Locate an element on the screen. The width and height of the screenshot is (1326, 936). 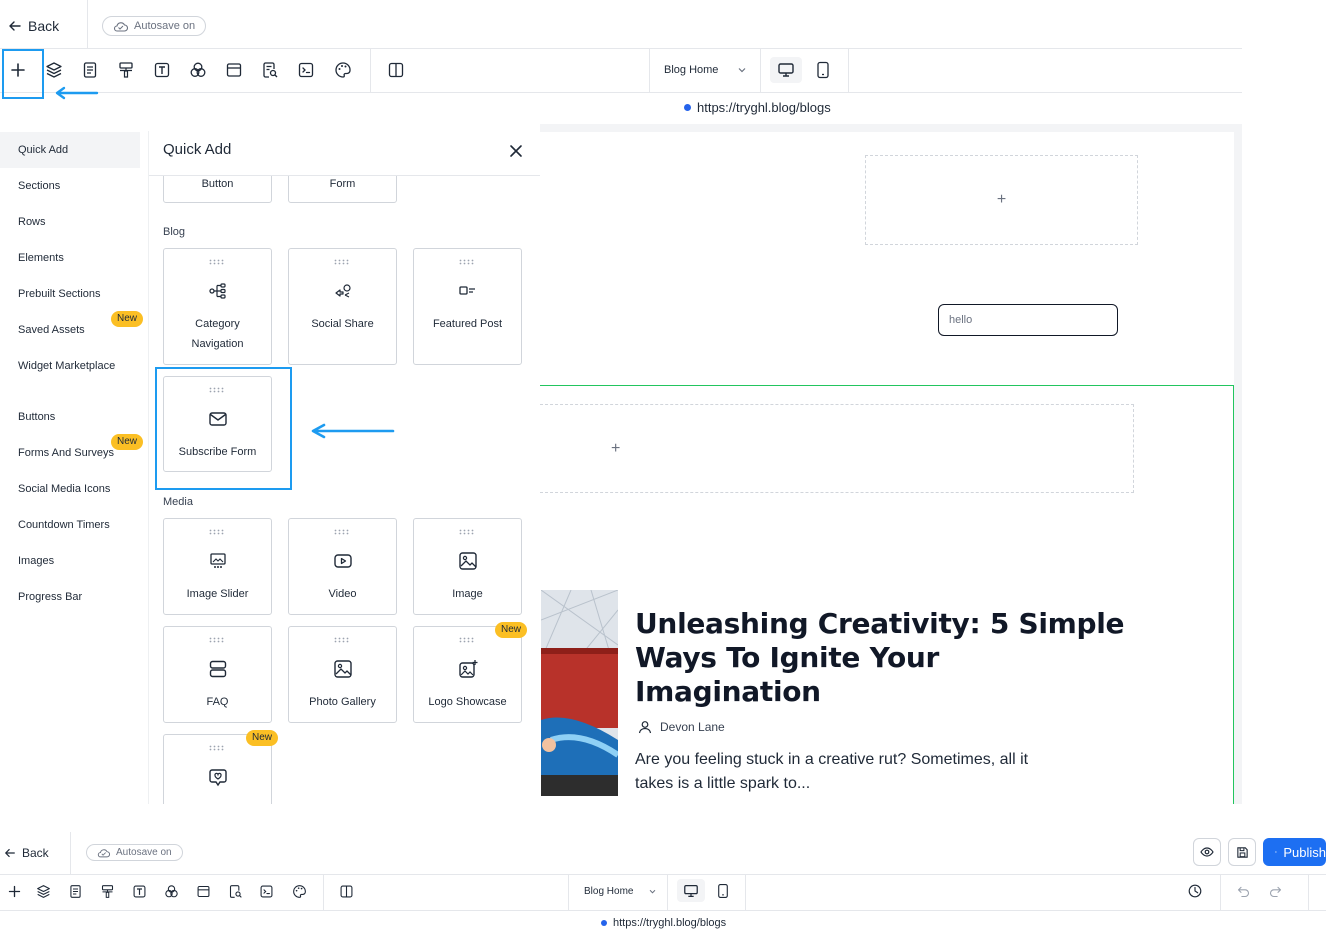
panel-header-divider is located at coordinates (344, 175).